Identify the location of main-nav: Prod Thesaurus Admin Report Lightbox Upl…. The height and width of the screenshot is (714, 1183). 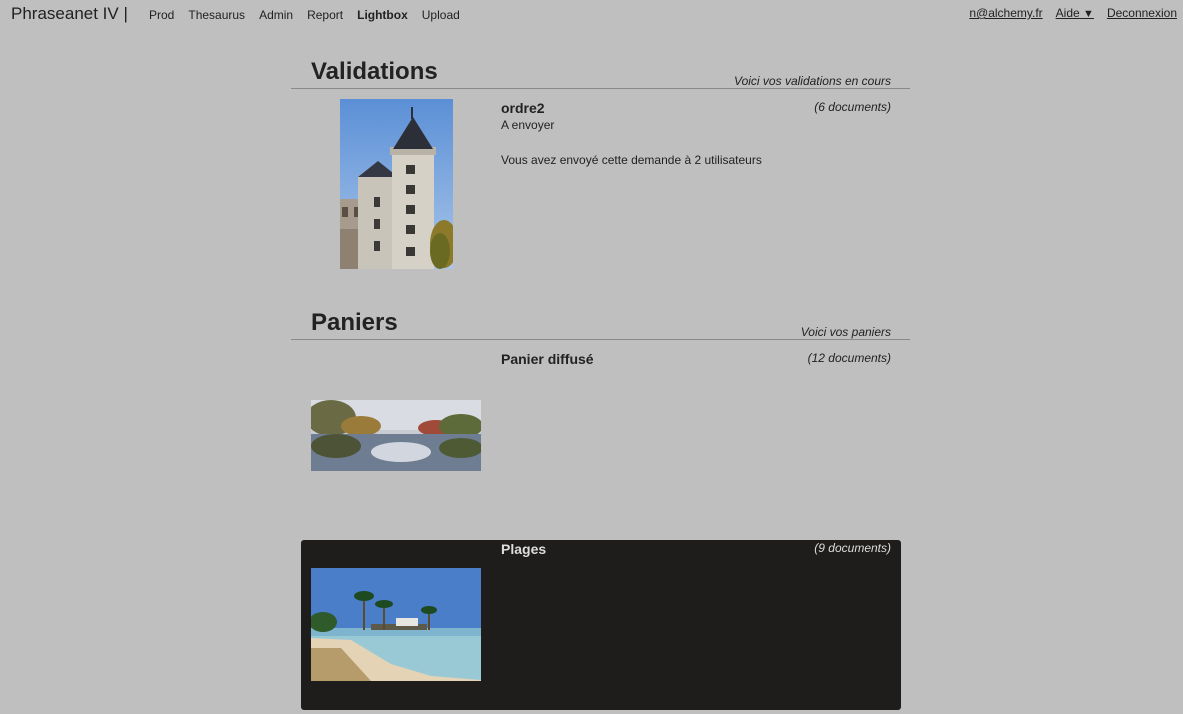
(304, 15).